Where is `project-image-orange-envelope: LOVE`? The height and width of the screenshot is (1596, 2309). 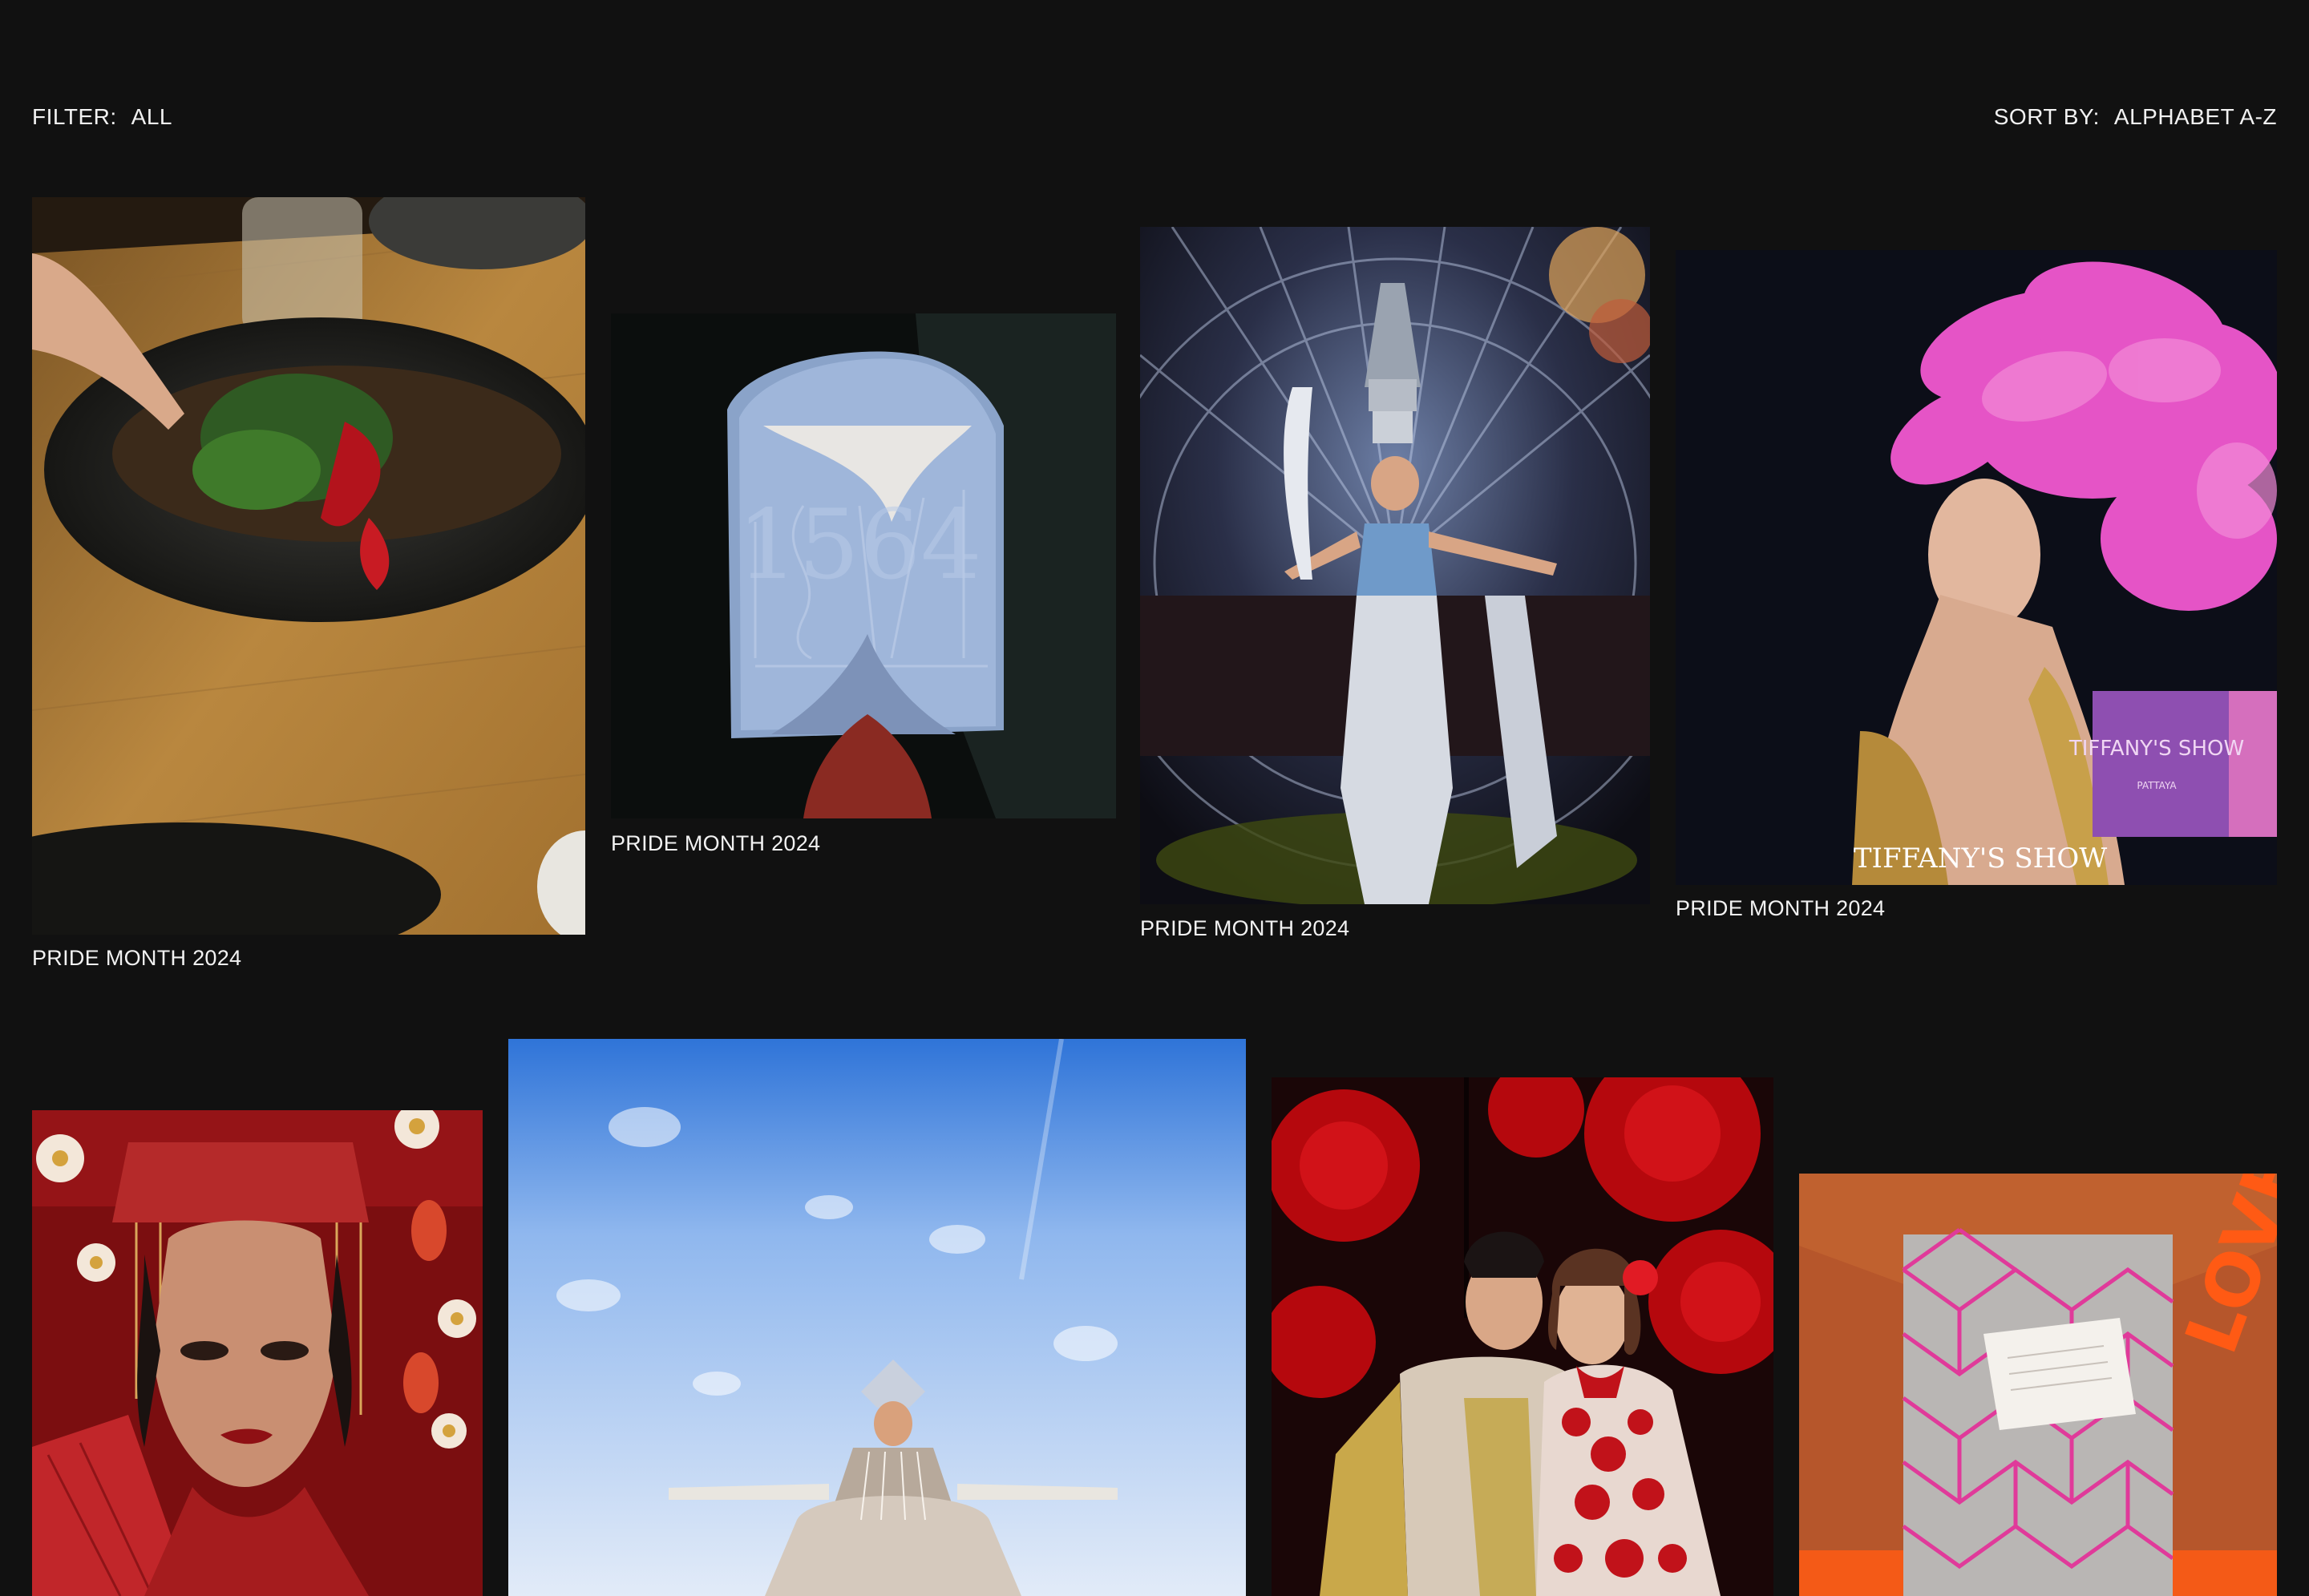 project-image-orange-envelope: LOVE is located at coordinates (2038, 1385).